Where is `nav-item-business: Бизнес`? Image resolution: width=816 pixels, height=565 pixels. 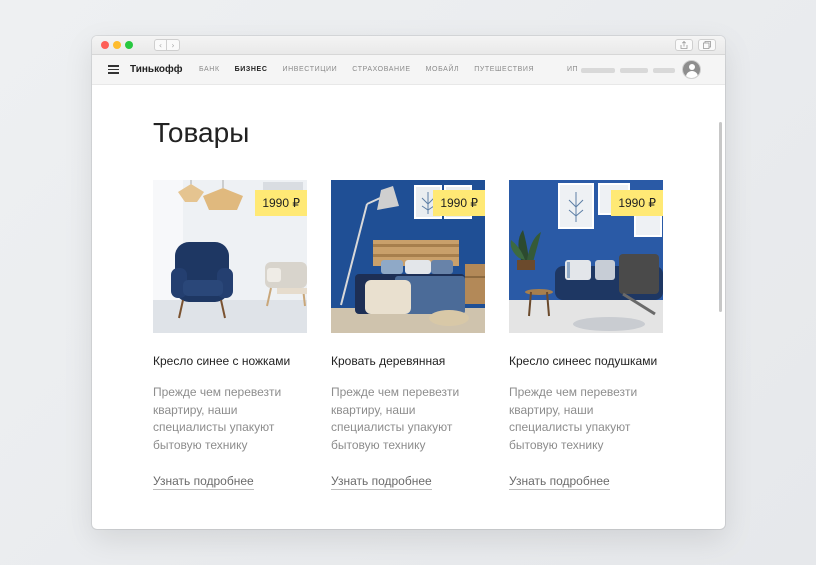 nav-item-business: Бизнес is located at coordinates (251, 69).